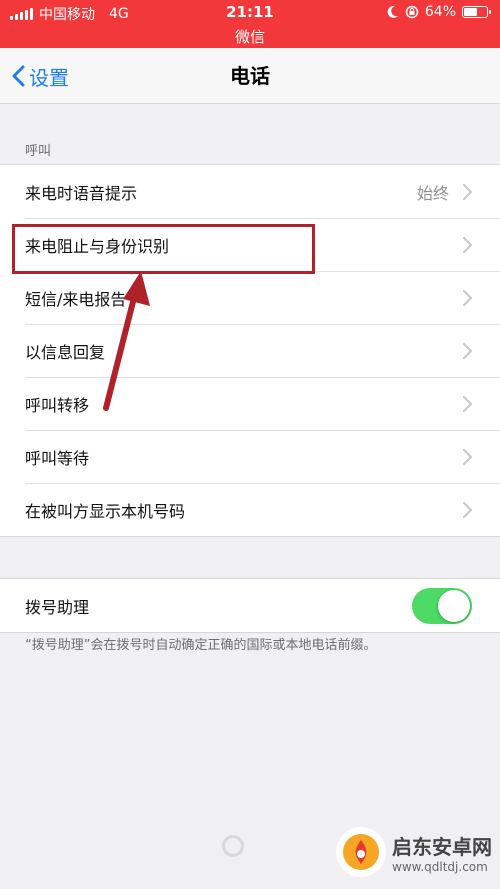 Image resolution: width=500 pixels, height=889 pixels. Describe the element at coordinates (250, 509) in the screenshot. I see `row-show-caller-id: 在被叫方显示本机号码` at that location.